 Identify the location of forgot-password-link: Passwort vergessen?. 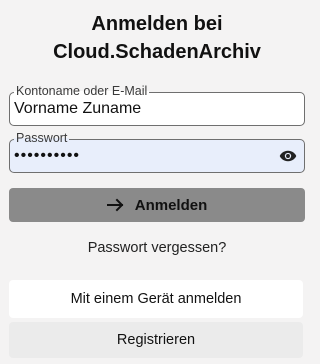
(157, 248).